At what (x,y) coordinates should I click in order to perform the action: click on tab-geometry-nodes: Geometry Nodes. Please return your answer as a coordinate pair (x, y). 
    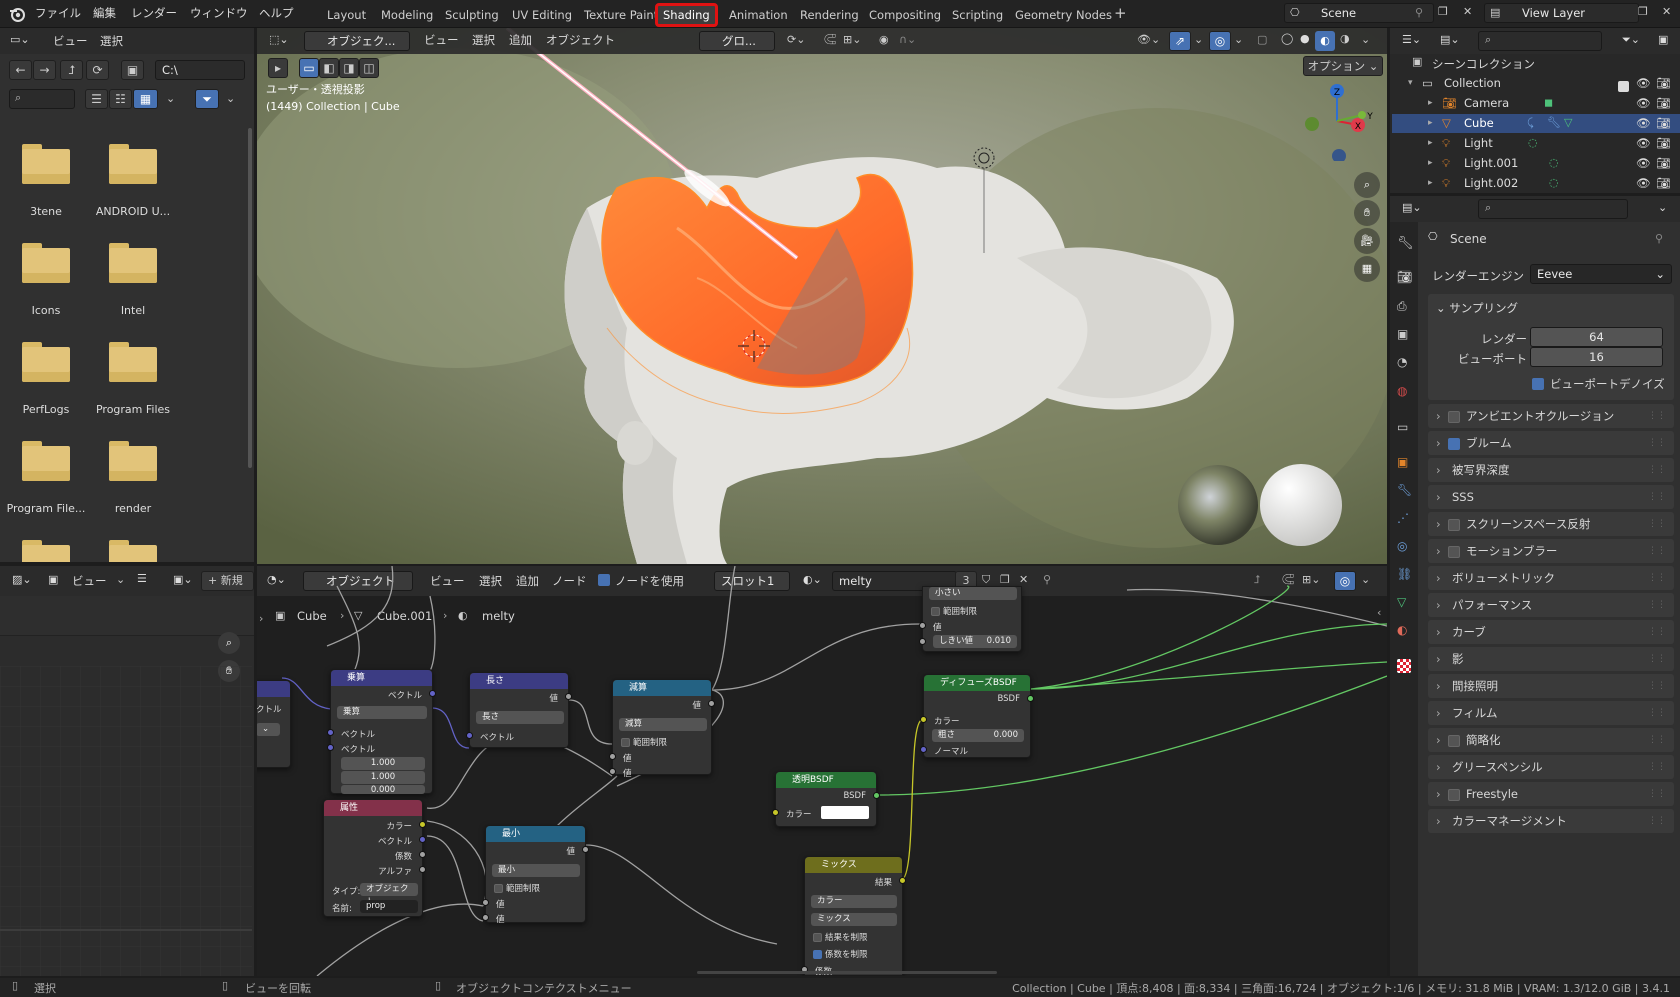
    Looking at the image, I should click on (1063, 15).